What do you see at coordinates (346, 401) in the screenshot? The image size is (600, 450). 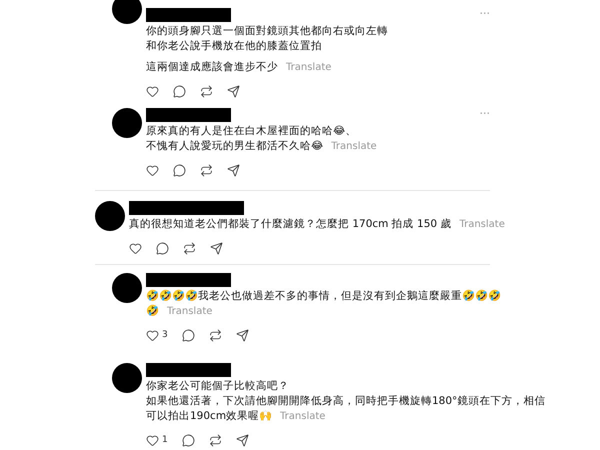 I see `comment-text: 如果他還活著，下次請他腳開開降低身高，同時把手機旋轉180°鏡頭在下方，相信` at bounding box center [346, 401].